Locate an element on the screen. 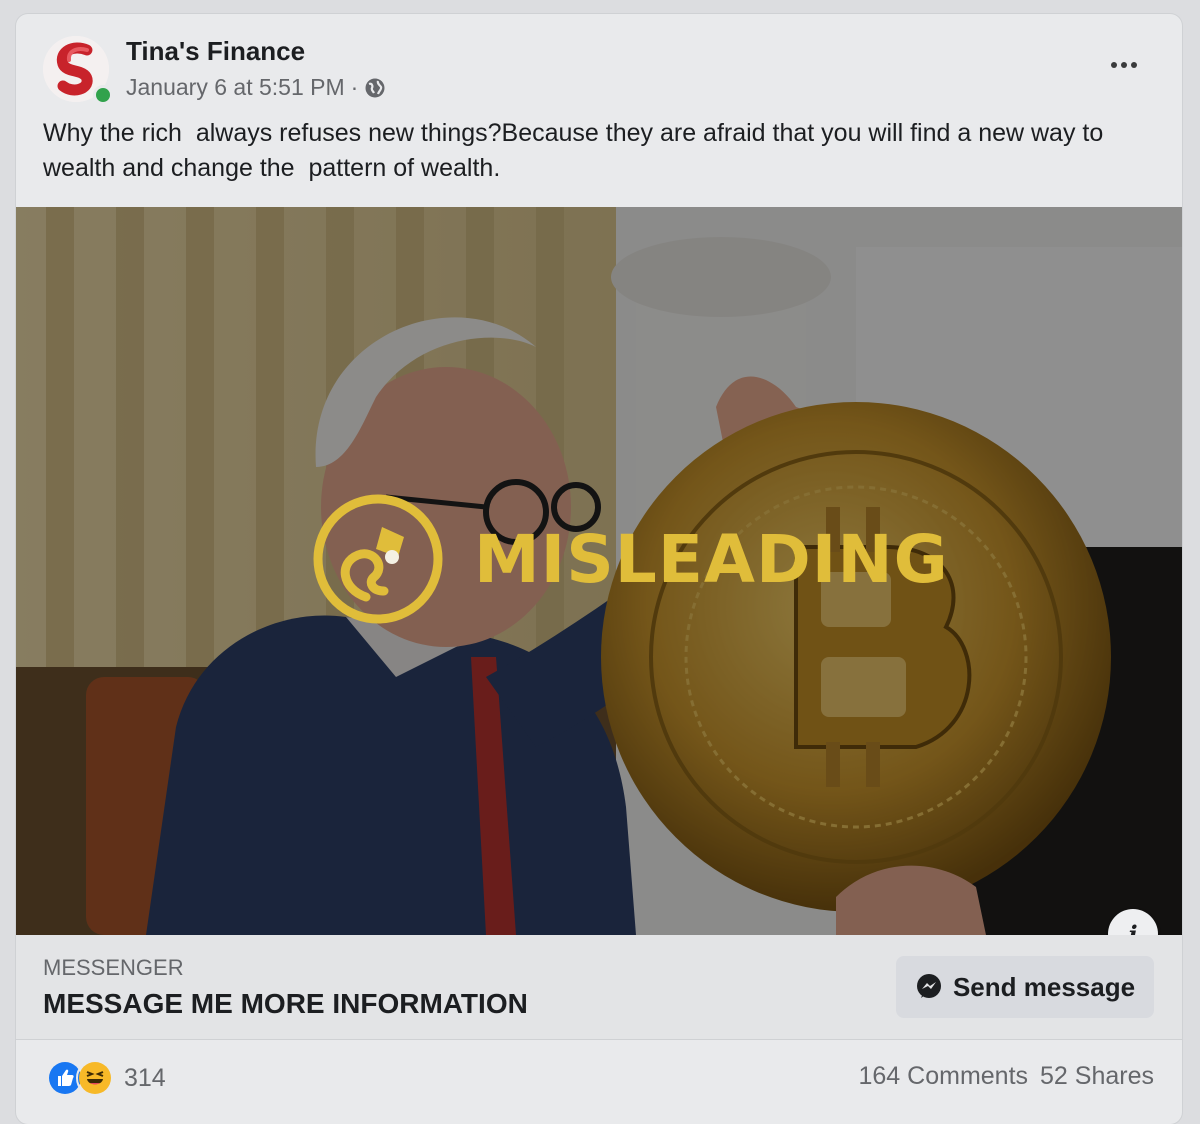 This screenshot has width=1200, height=1124. reaction-count: 314 is located at coordinates (145, 1077).